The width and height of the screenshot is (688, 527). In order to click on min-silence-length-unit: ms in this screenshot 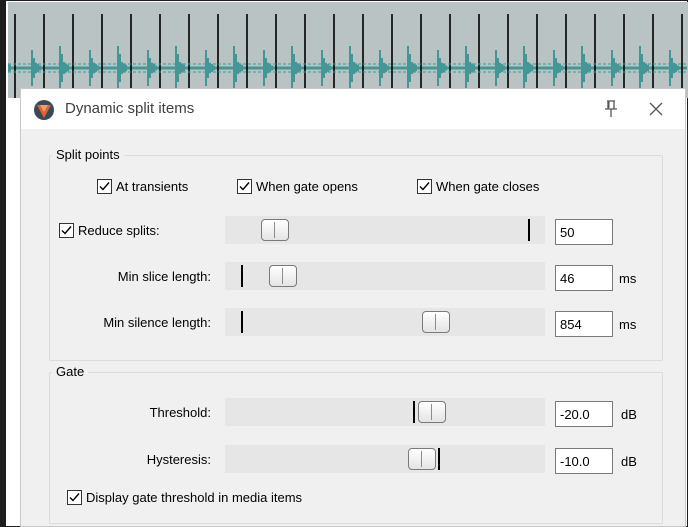, I will do `click(628, 324)`.